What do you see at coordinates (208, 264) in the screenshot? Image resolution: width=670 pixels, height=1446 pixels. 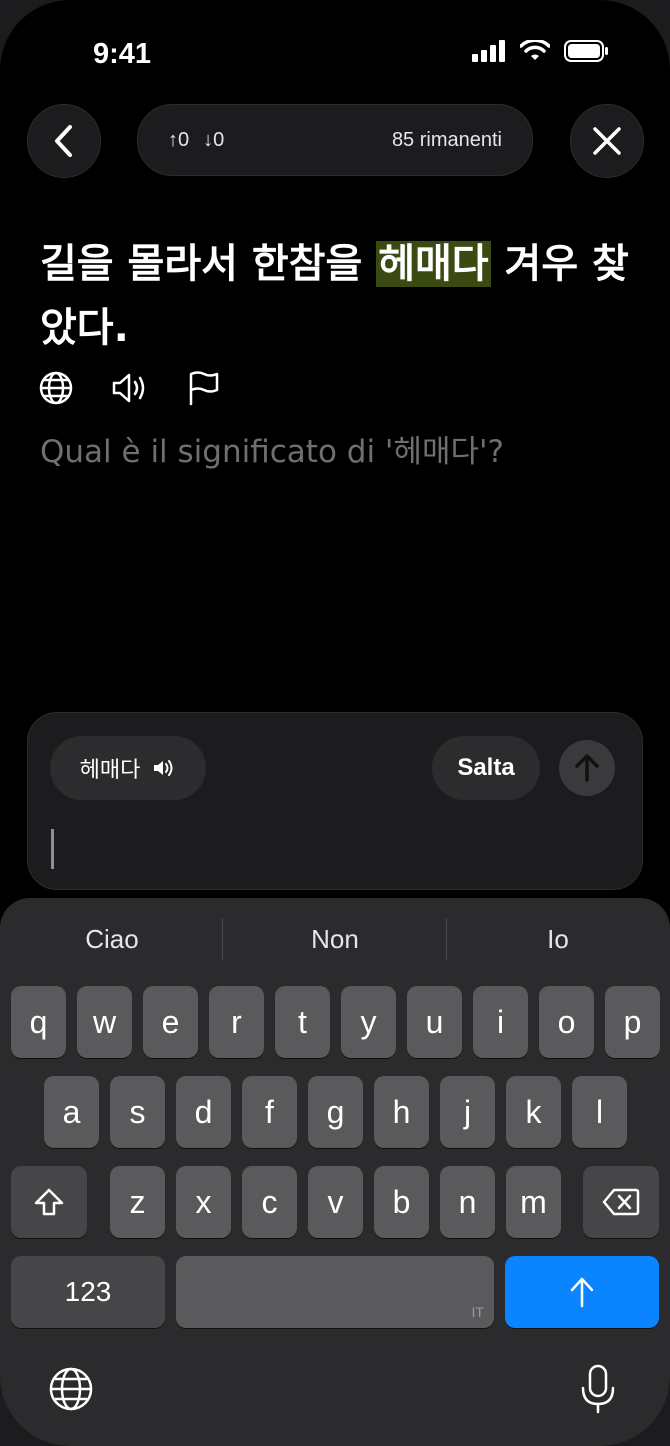 I see `sentence-before: 길을 몰라서 한참을` at bounding box center [208, 264].